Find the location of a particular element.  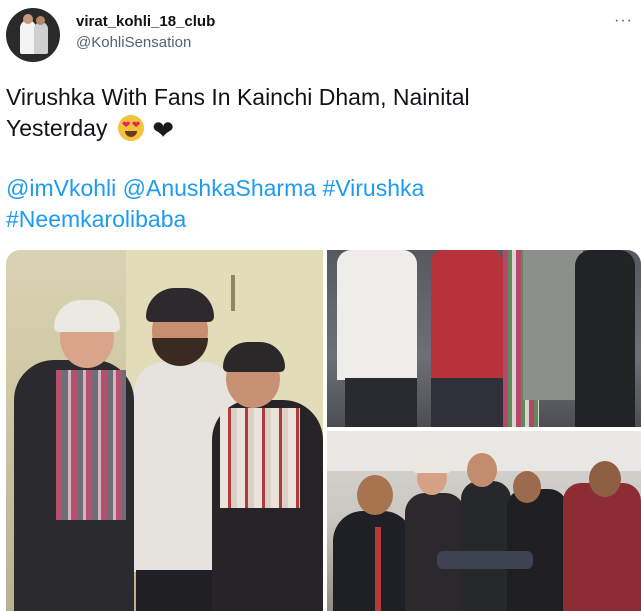

person-shirt-stripe is located at coordinates (378, 569).